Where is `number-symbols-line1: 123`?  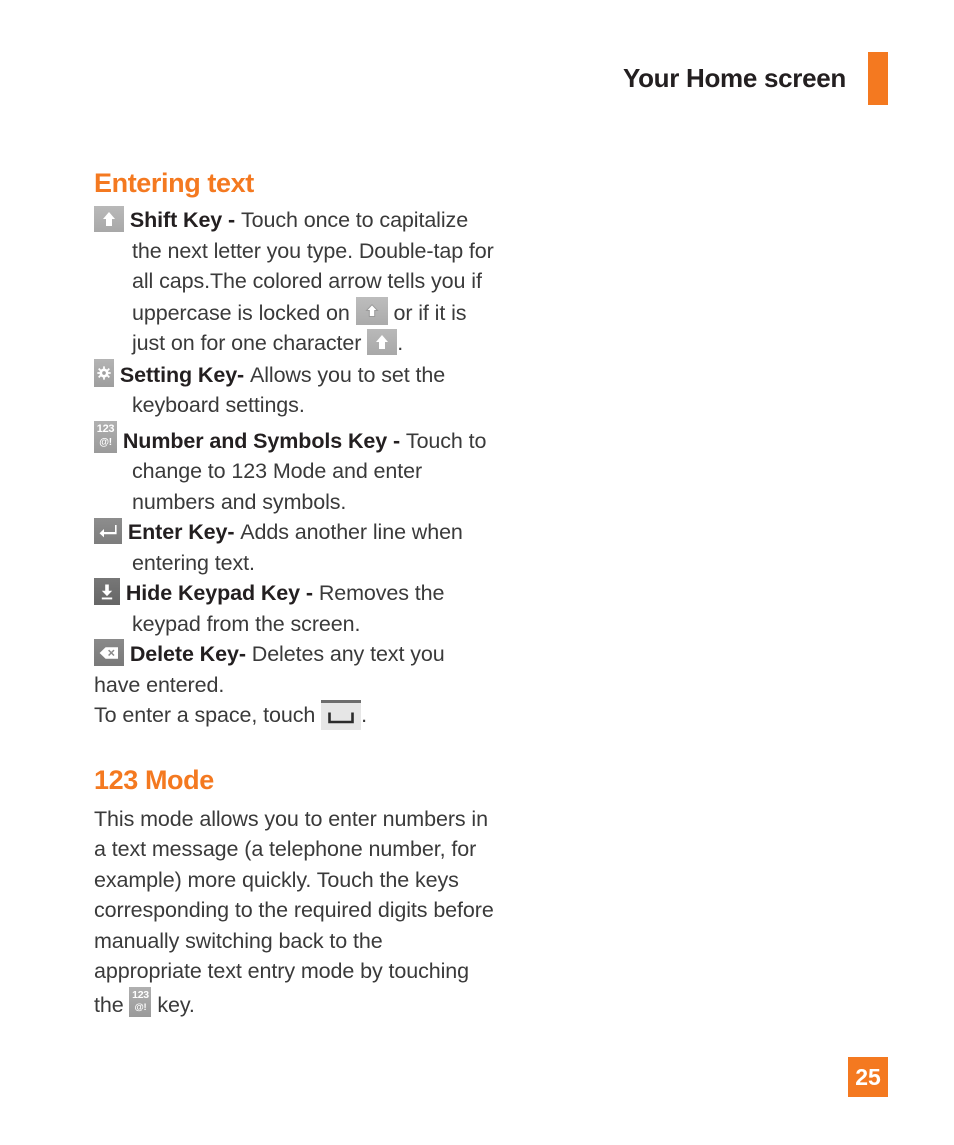
number-symbols-line1: 123 is located at coordinates (105, 428).